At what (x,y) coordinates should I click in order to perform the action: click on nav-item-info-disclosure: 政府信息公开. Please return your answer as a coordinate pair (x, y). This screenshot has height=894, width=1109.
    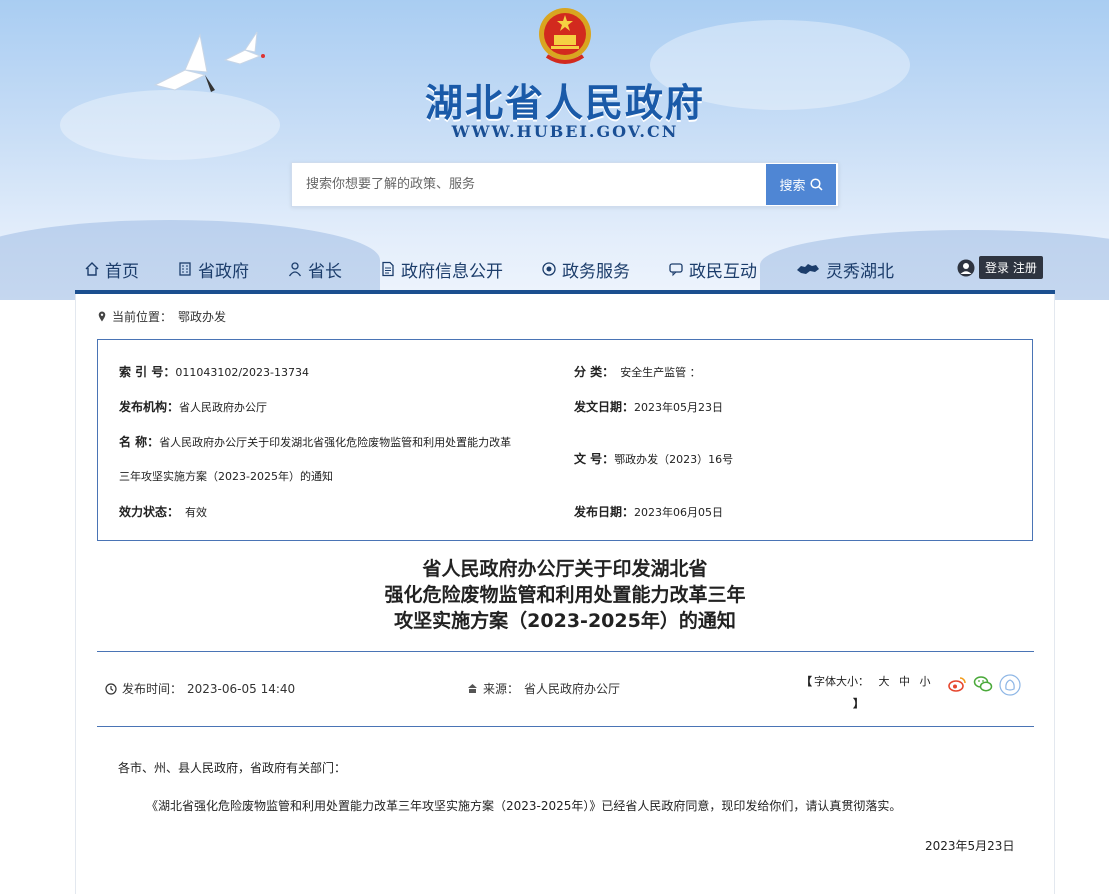
    Looking at the image, I should click on (441, 269).